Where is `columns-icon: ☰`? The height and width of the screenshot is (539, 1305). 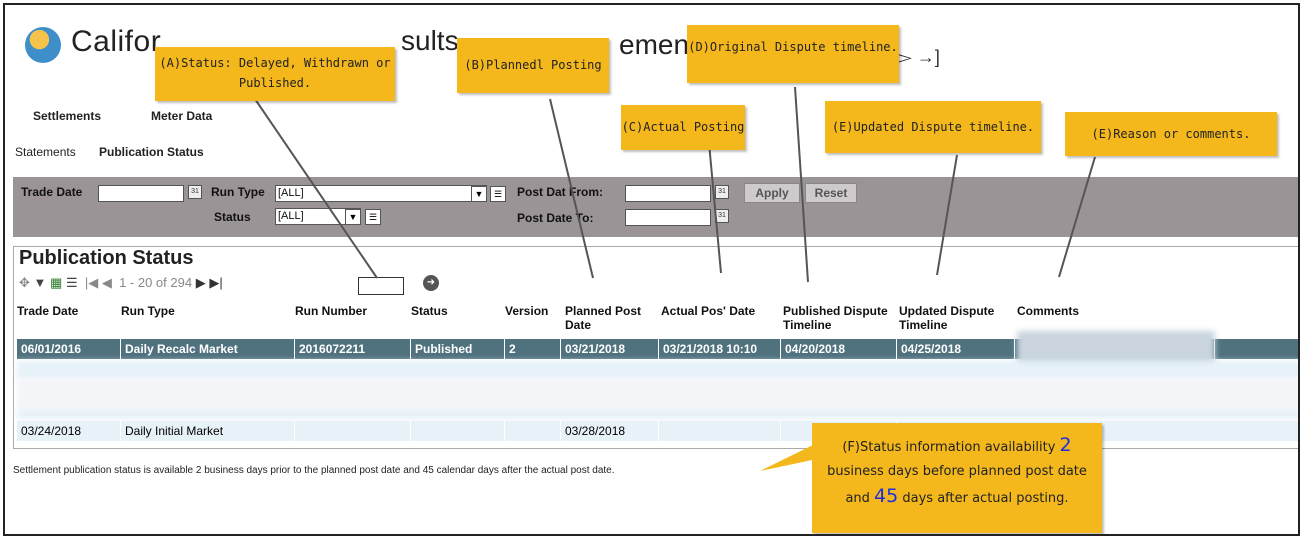
columns-icon: ☰ is located at coordinates (72, 282).